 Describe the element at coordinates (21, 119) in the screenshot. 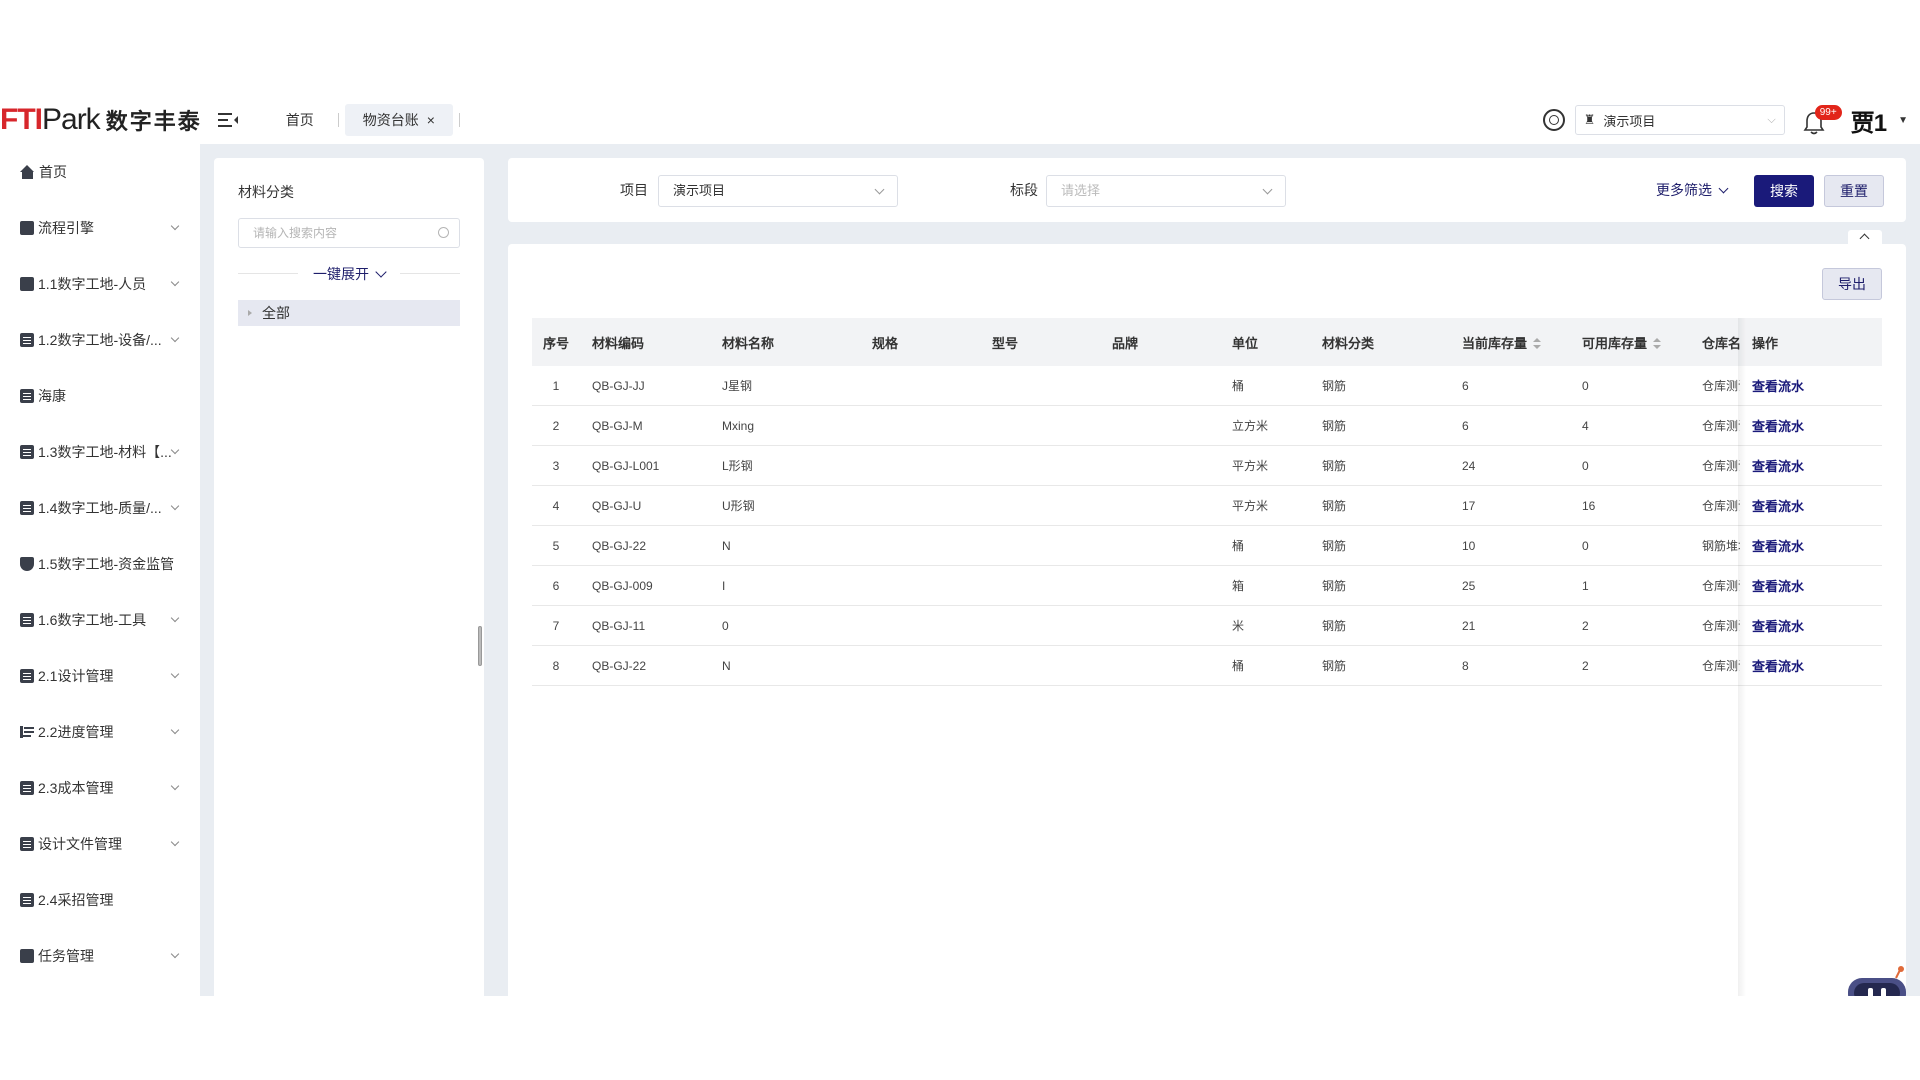

I see `logo-ft: FTI` at that location.